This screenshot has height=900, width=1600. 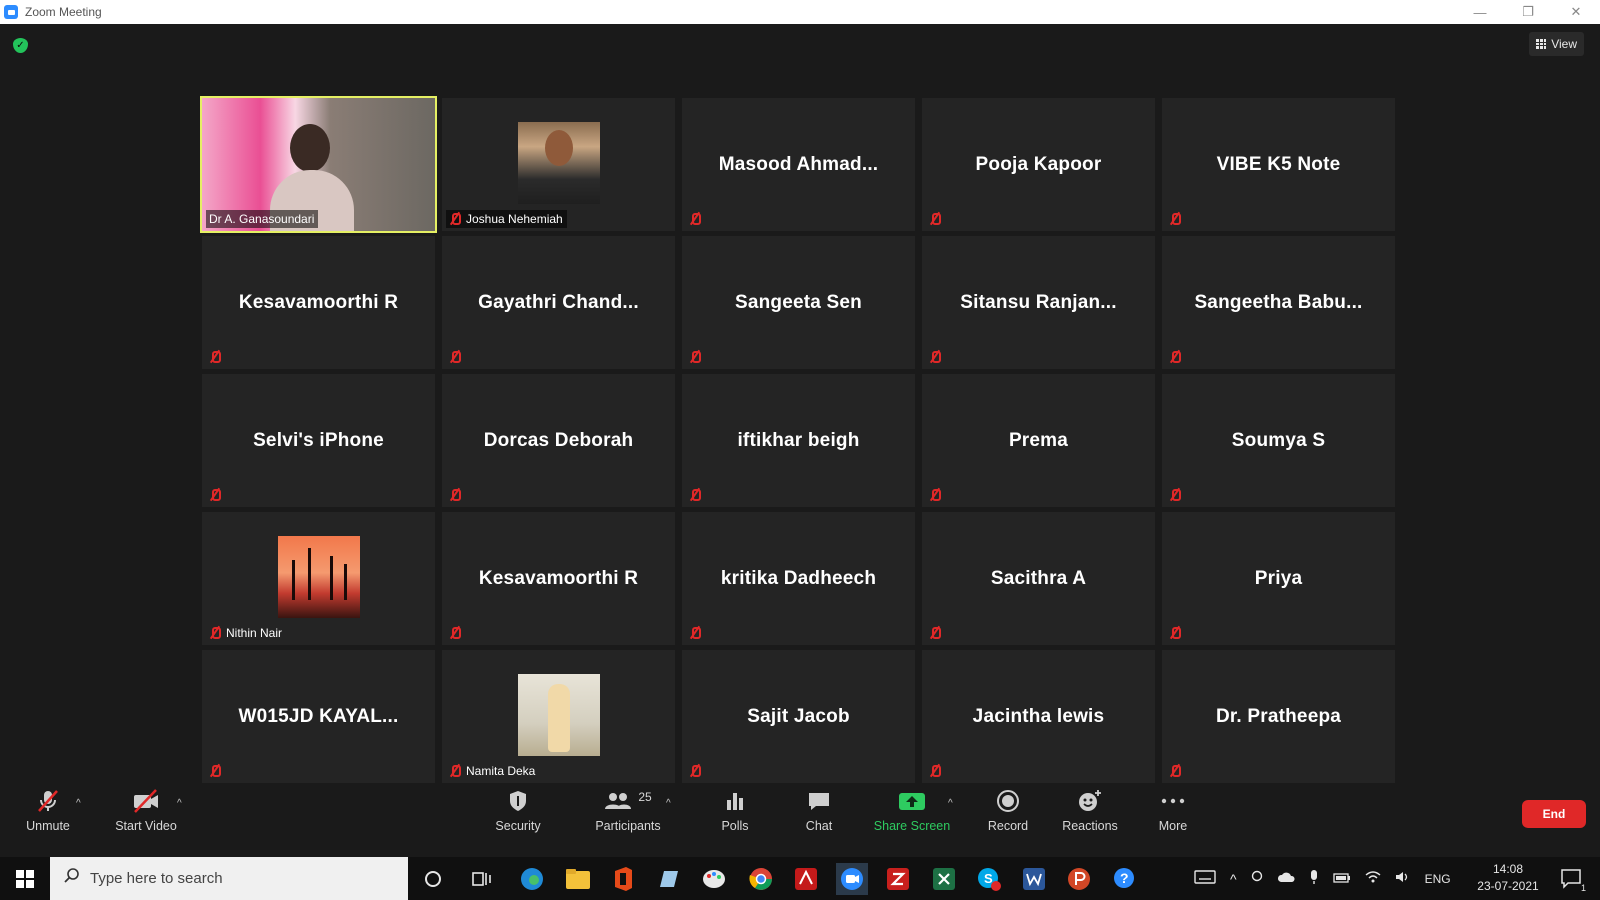 What do you see at coordinates (898, 879) in the screenshot?
I see `zotero-icon` at bounding box center [898, 879].